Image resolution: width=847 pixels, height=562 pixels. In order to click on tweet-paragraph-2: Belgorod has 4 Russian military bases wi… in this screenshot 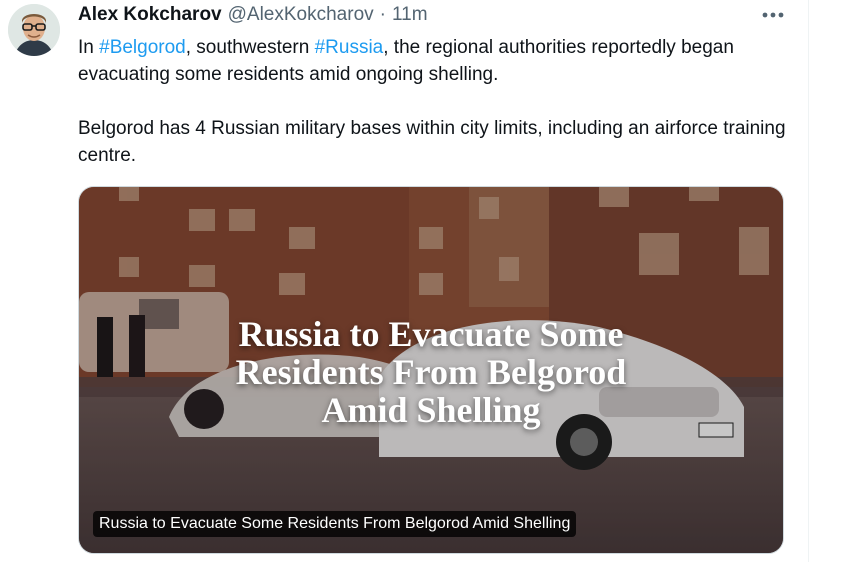, I will do `click(432, 142)`.